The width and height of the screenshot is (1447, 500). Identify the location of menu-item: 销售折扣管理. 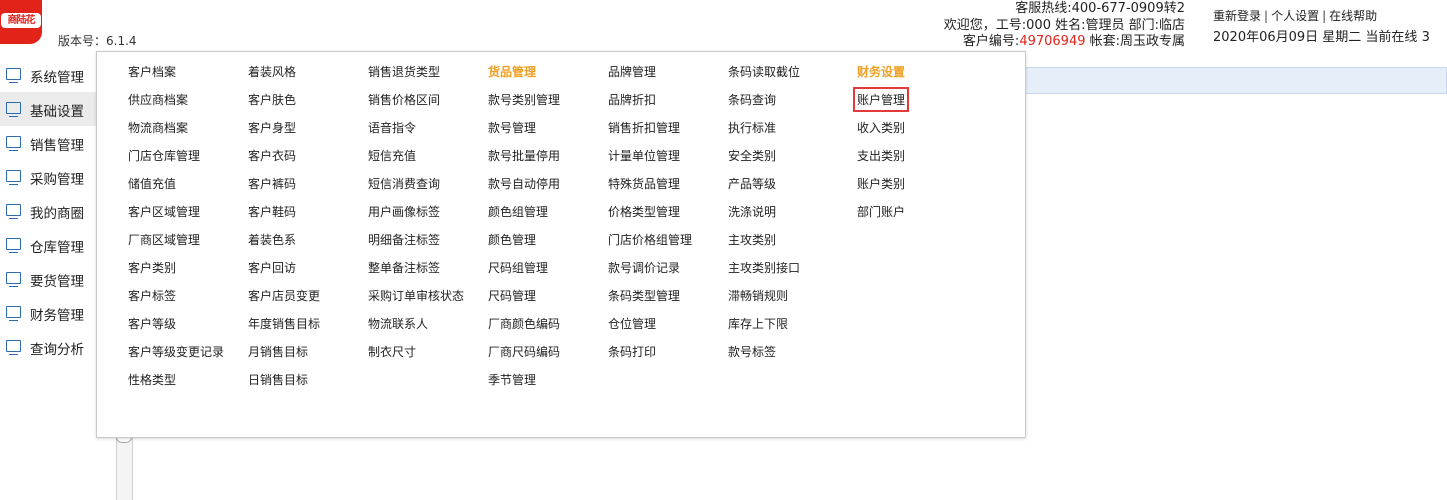
(644, 127).